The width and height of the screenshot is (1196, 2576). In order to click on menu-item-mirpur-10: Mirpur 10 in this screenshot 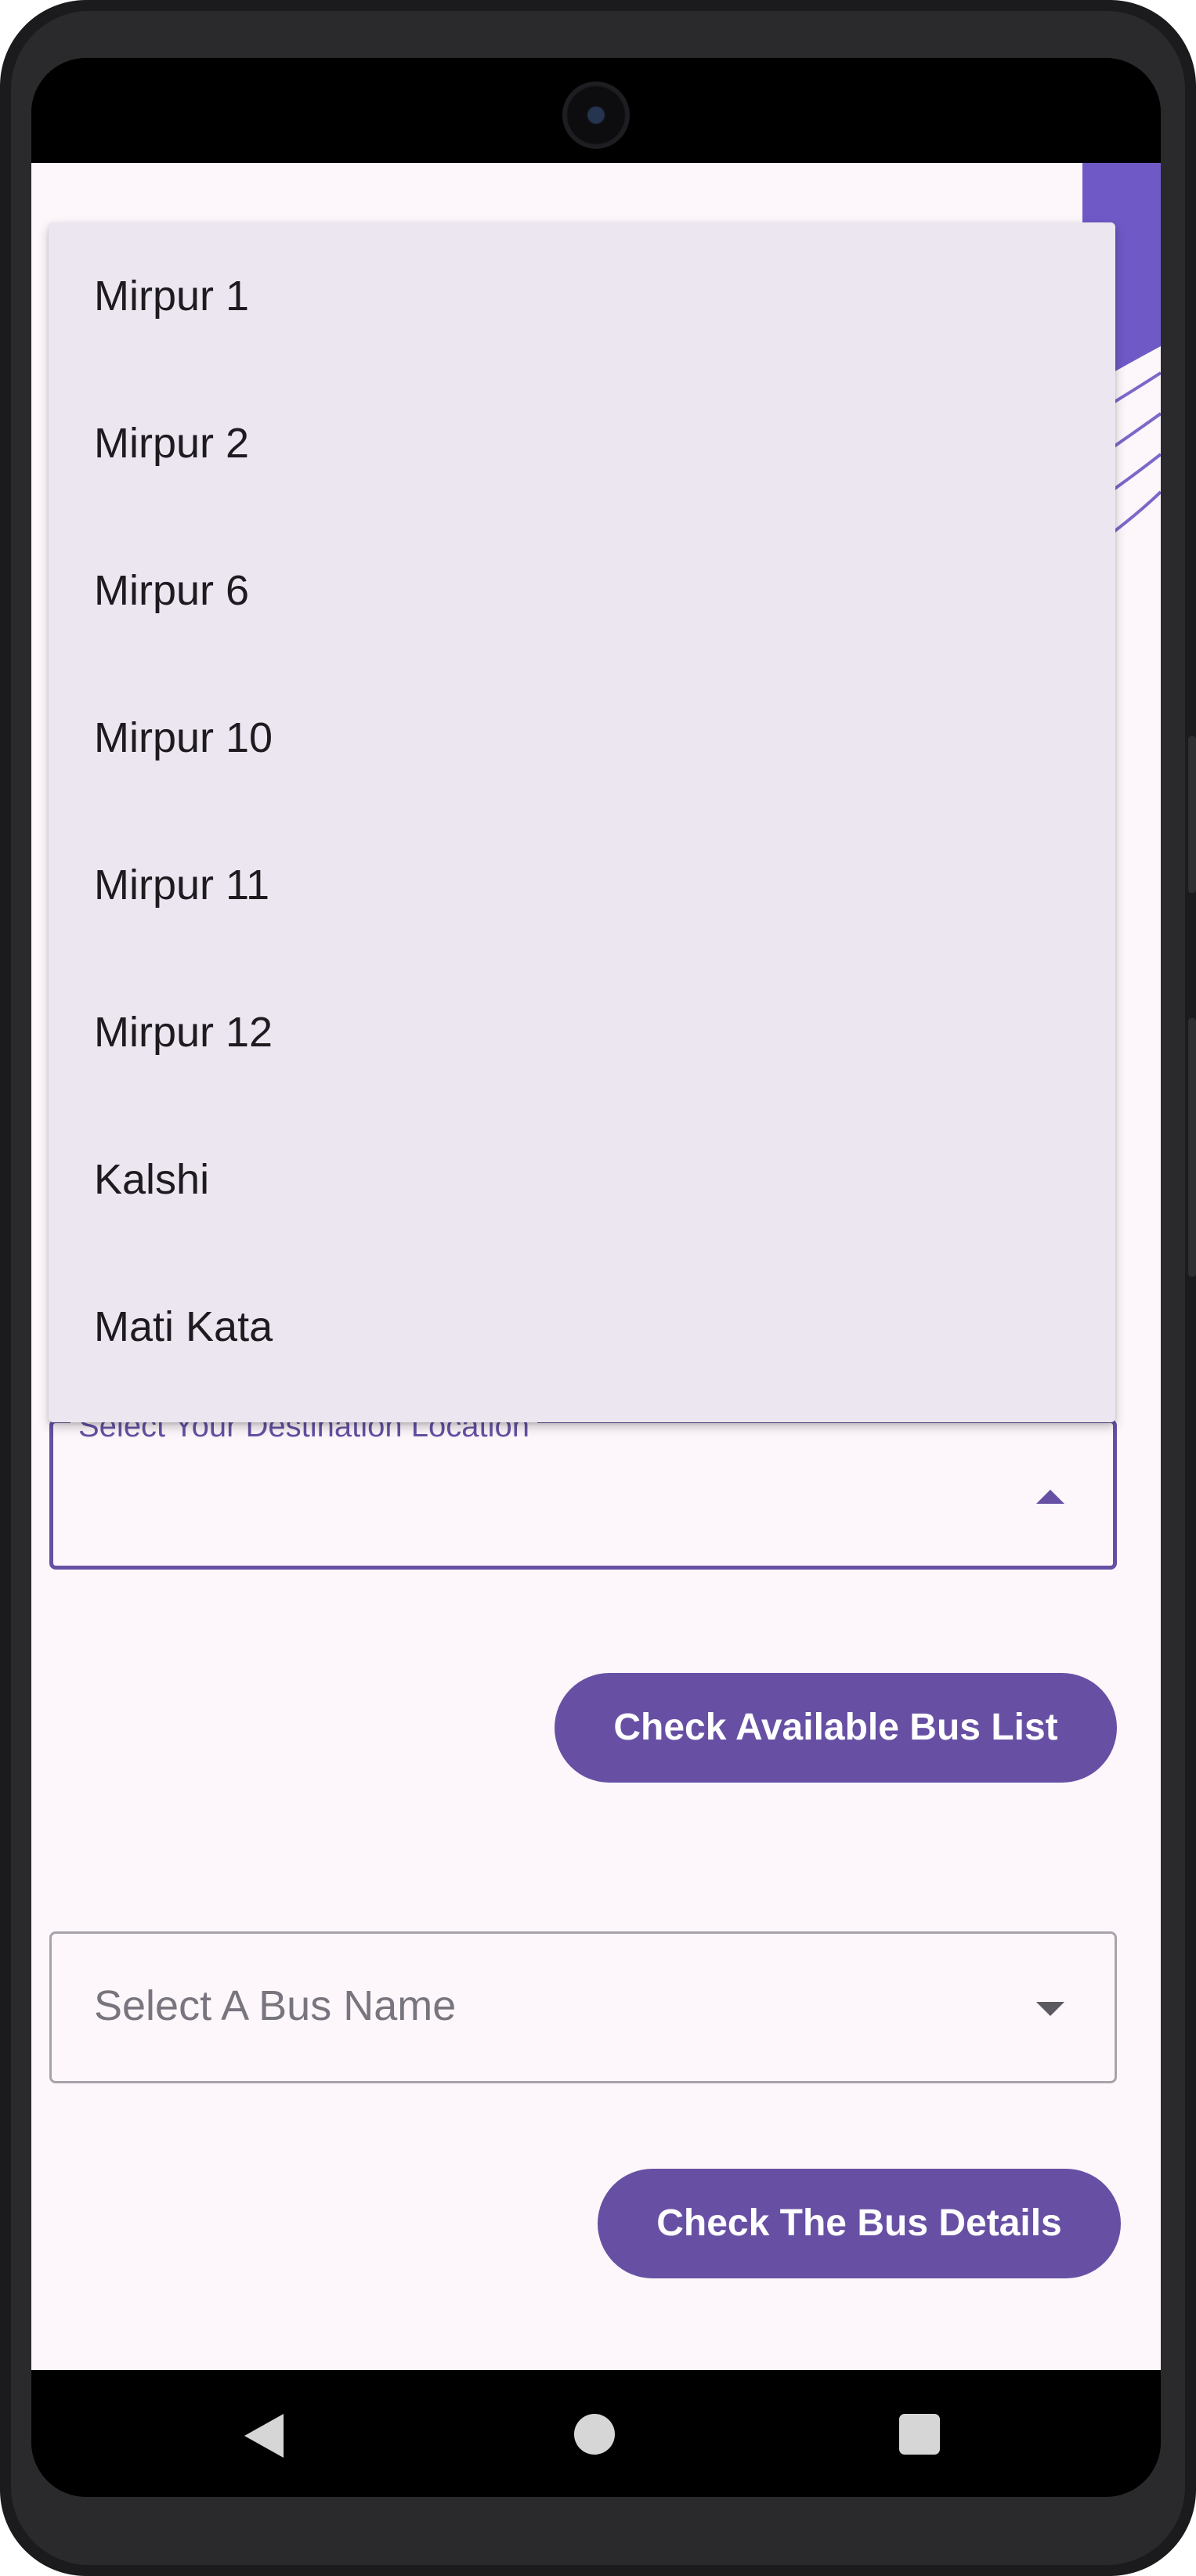, I will do `click(582, 737)`.